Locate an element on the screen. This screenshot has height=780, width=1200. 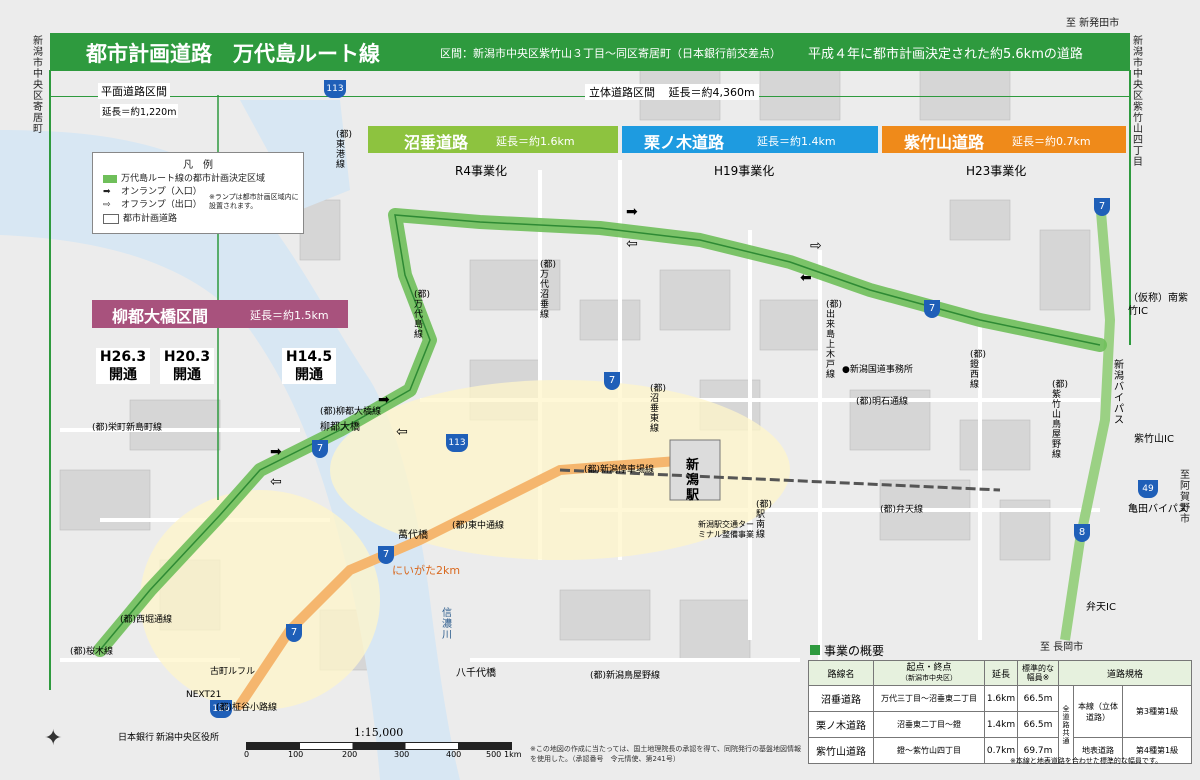
road-label-sakuragi: (都)桜木線 is located at coordinates (92, 652).